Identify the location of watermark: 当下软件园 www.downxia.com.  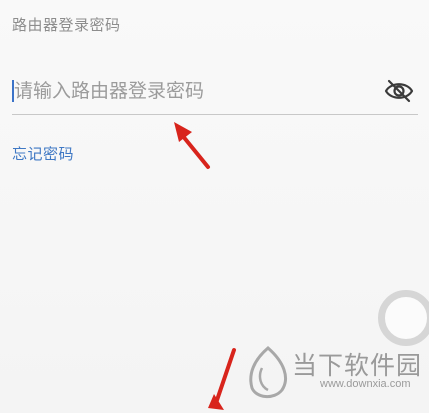
(334, 374).